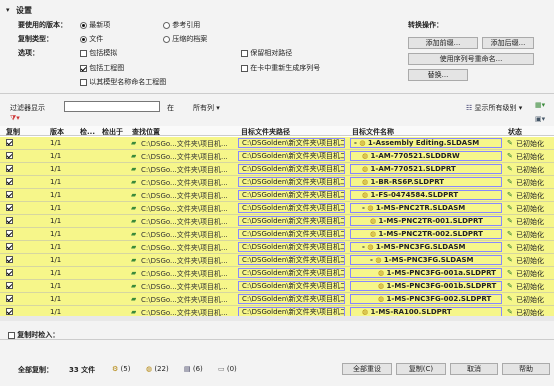 Image resolution: width=554 pixels, height=386 pixels. I want to click on save-icon: ▣▾, so click(540, 119).